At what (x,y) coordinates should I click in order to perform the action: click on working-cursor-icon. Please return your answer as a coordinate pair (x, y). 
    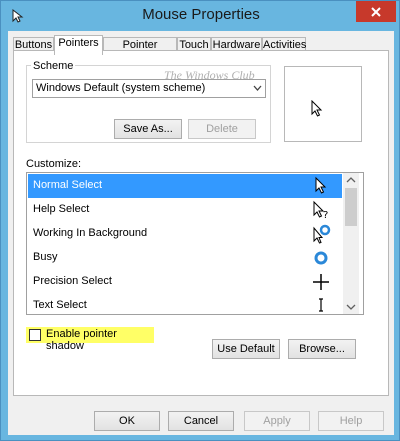
    Looking at the image, I should click on (322, 234).